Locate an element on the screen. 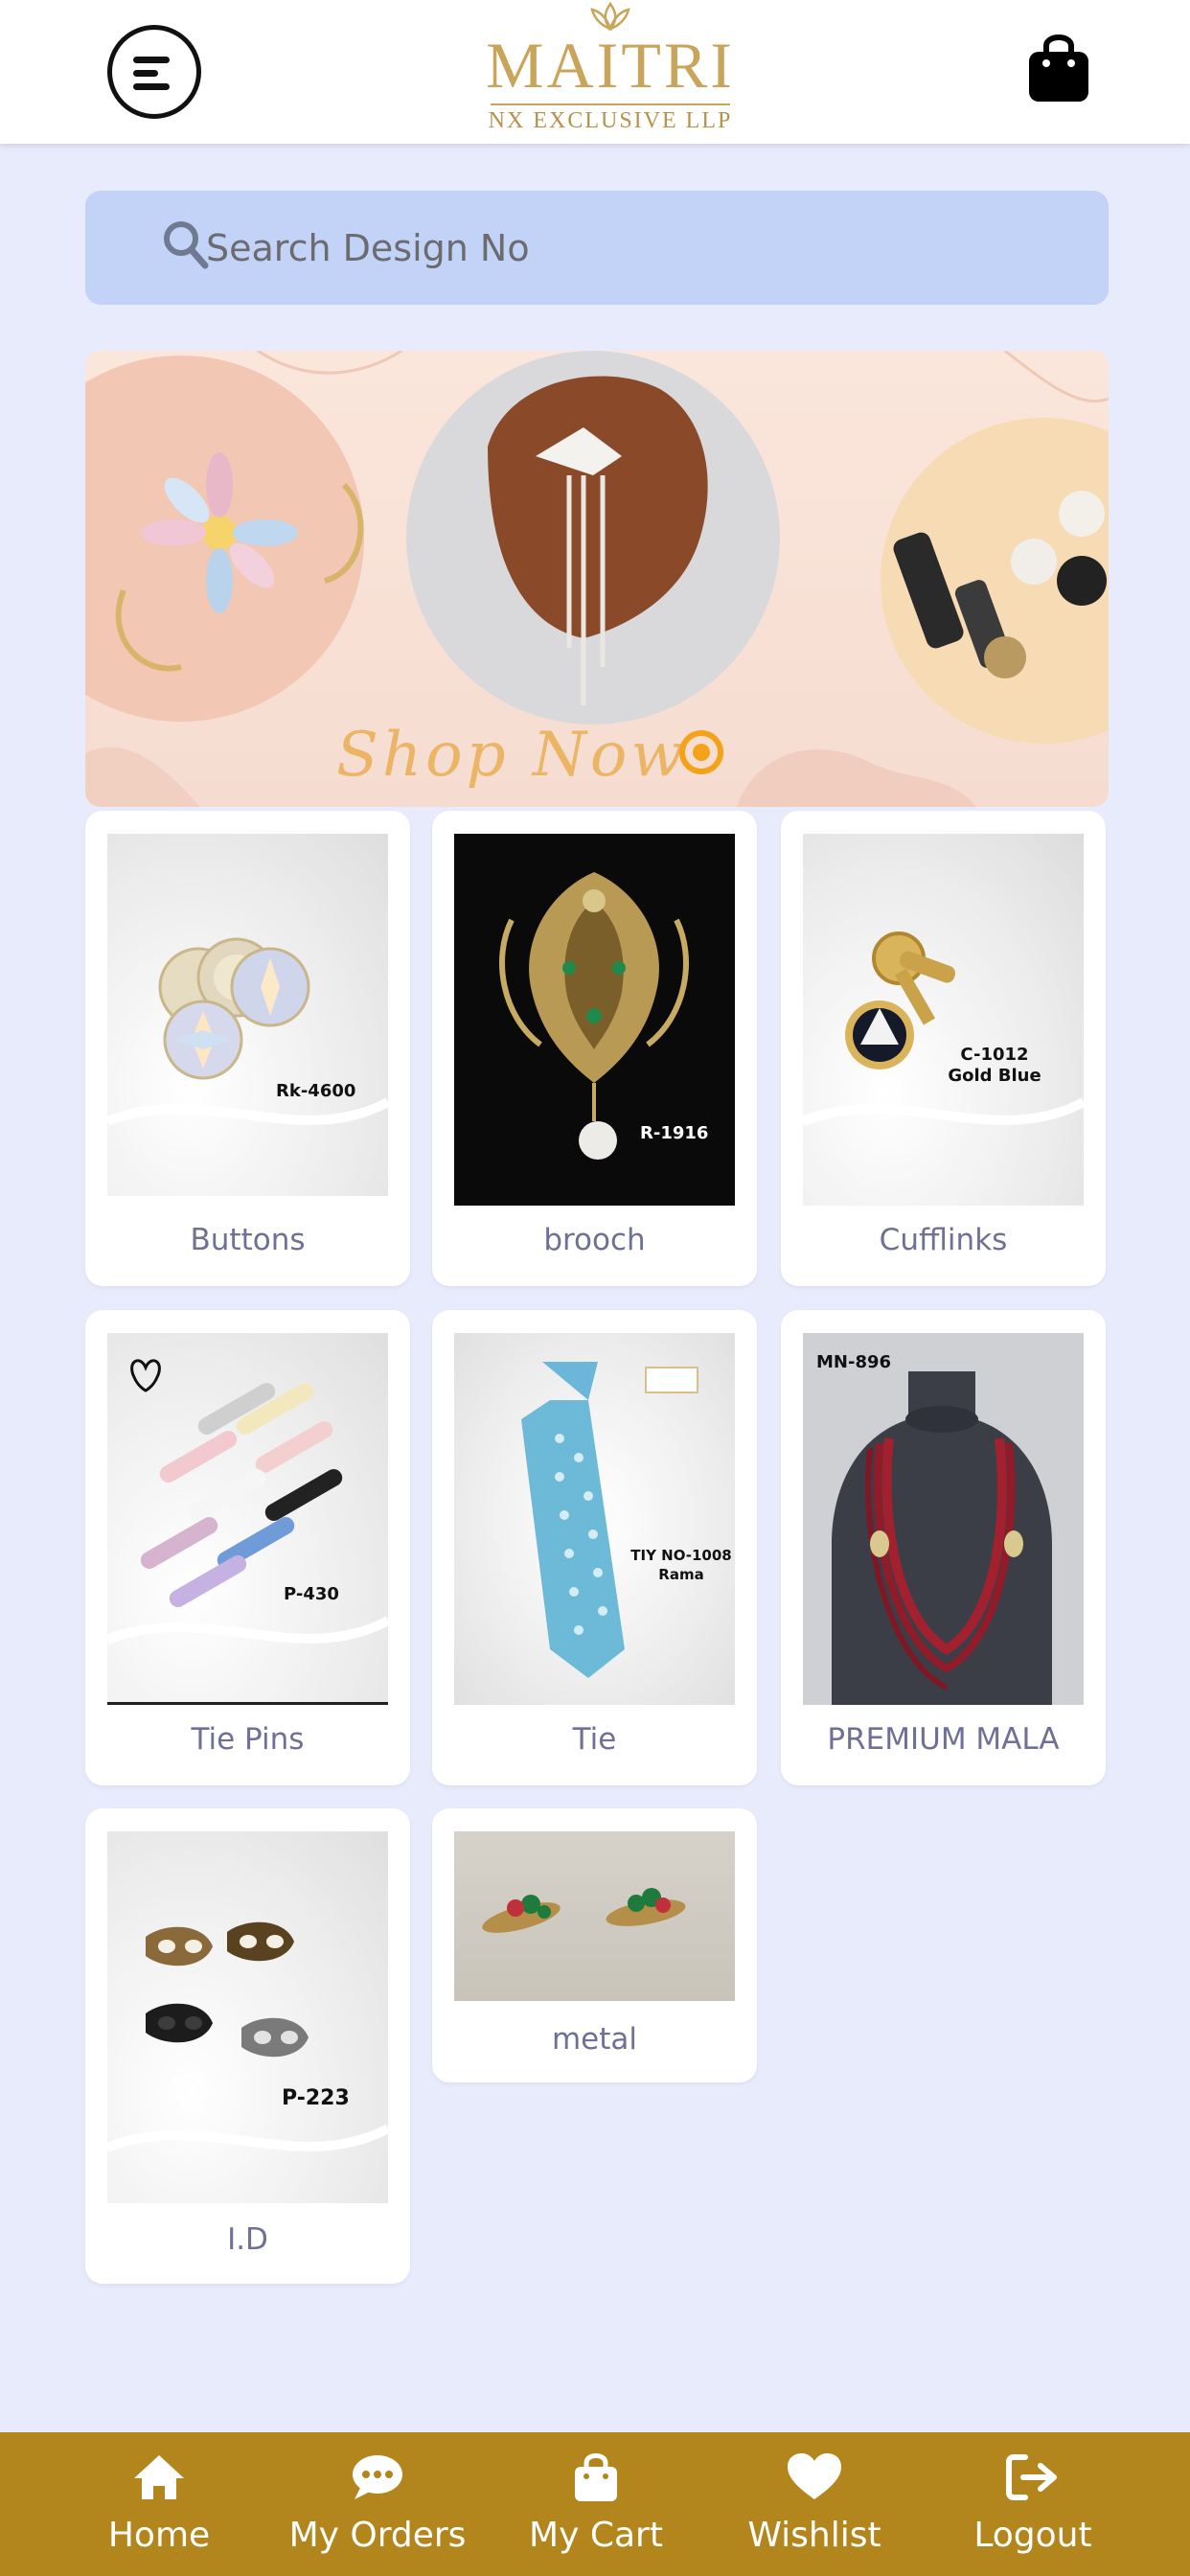 This screenshot has height=2576, width=1190. cart-button is located at coordinates (1059, 67).